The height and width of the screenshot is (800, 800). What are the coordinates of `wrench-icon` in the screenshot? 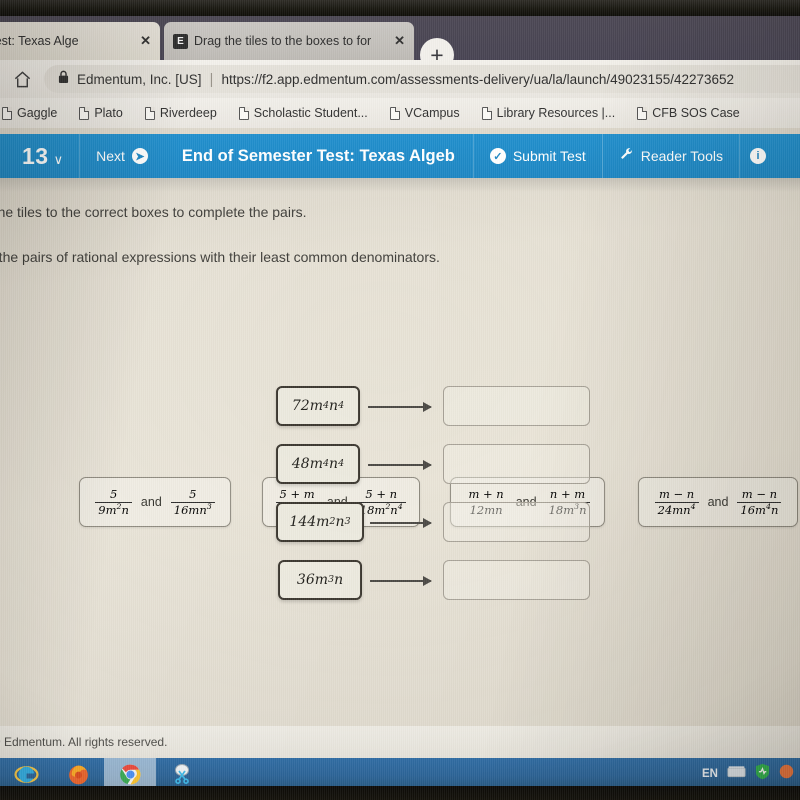 It's located at (626, 156).